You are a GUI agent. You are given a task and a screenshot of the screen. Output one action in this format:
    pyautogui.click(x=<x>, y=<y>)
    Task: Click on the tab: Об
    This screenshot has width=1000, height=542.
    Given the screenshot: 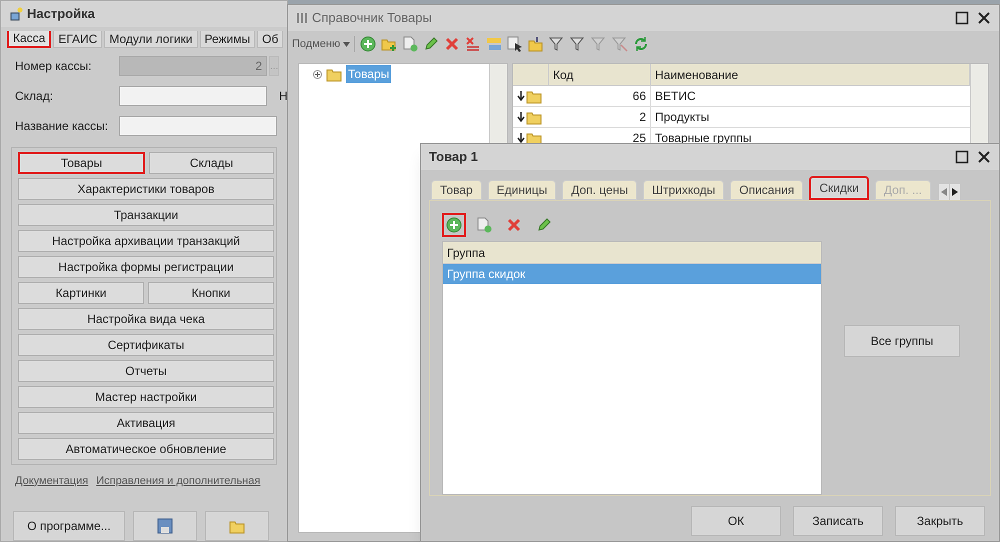 What is the action you would take?
    pyautogui.click(x=270, y=39)
    